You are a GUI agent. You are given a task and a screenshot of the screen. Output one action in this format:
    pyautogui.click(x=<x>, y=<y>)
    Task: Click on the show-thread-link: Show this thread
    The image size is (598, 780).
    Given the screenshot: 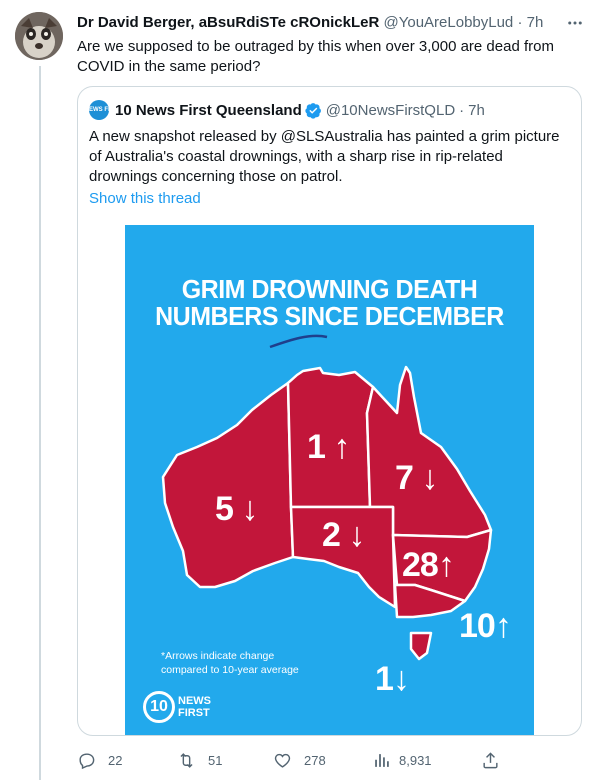 What is the action you would take?
    pyautogui.click(x=145, y=198)
    